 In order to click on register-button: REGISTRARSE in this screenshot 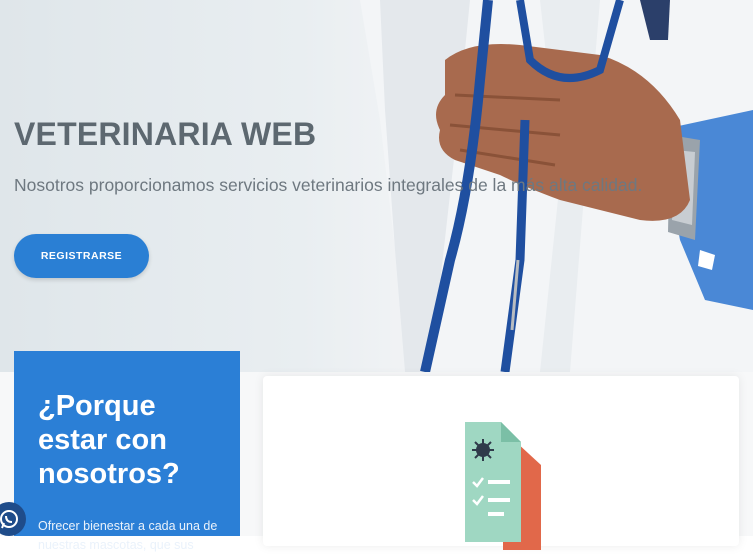, I will do `click(81, 256)`.